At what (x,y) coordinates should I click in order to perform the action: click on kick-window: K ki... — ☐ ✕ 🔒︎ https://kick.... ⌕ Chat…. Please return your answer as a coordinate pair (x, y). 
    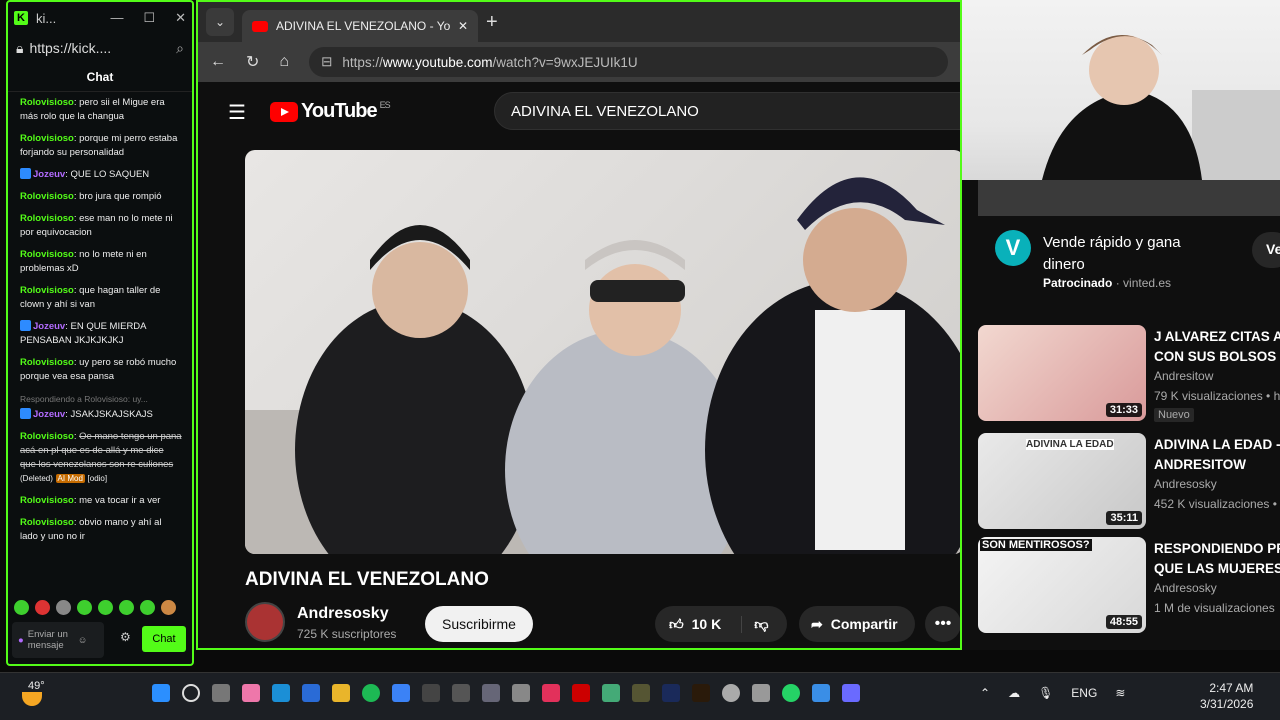
    Looking at the image, I should click on (100, 333).